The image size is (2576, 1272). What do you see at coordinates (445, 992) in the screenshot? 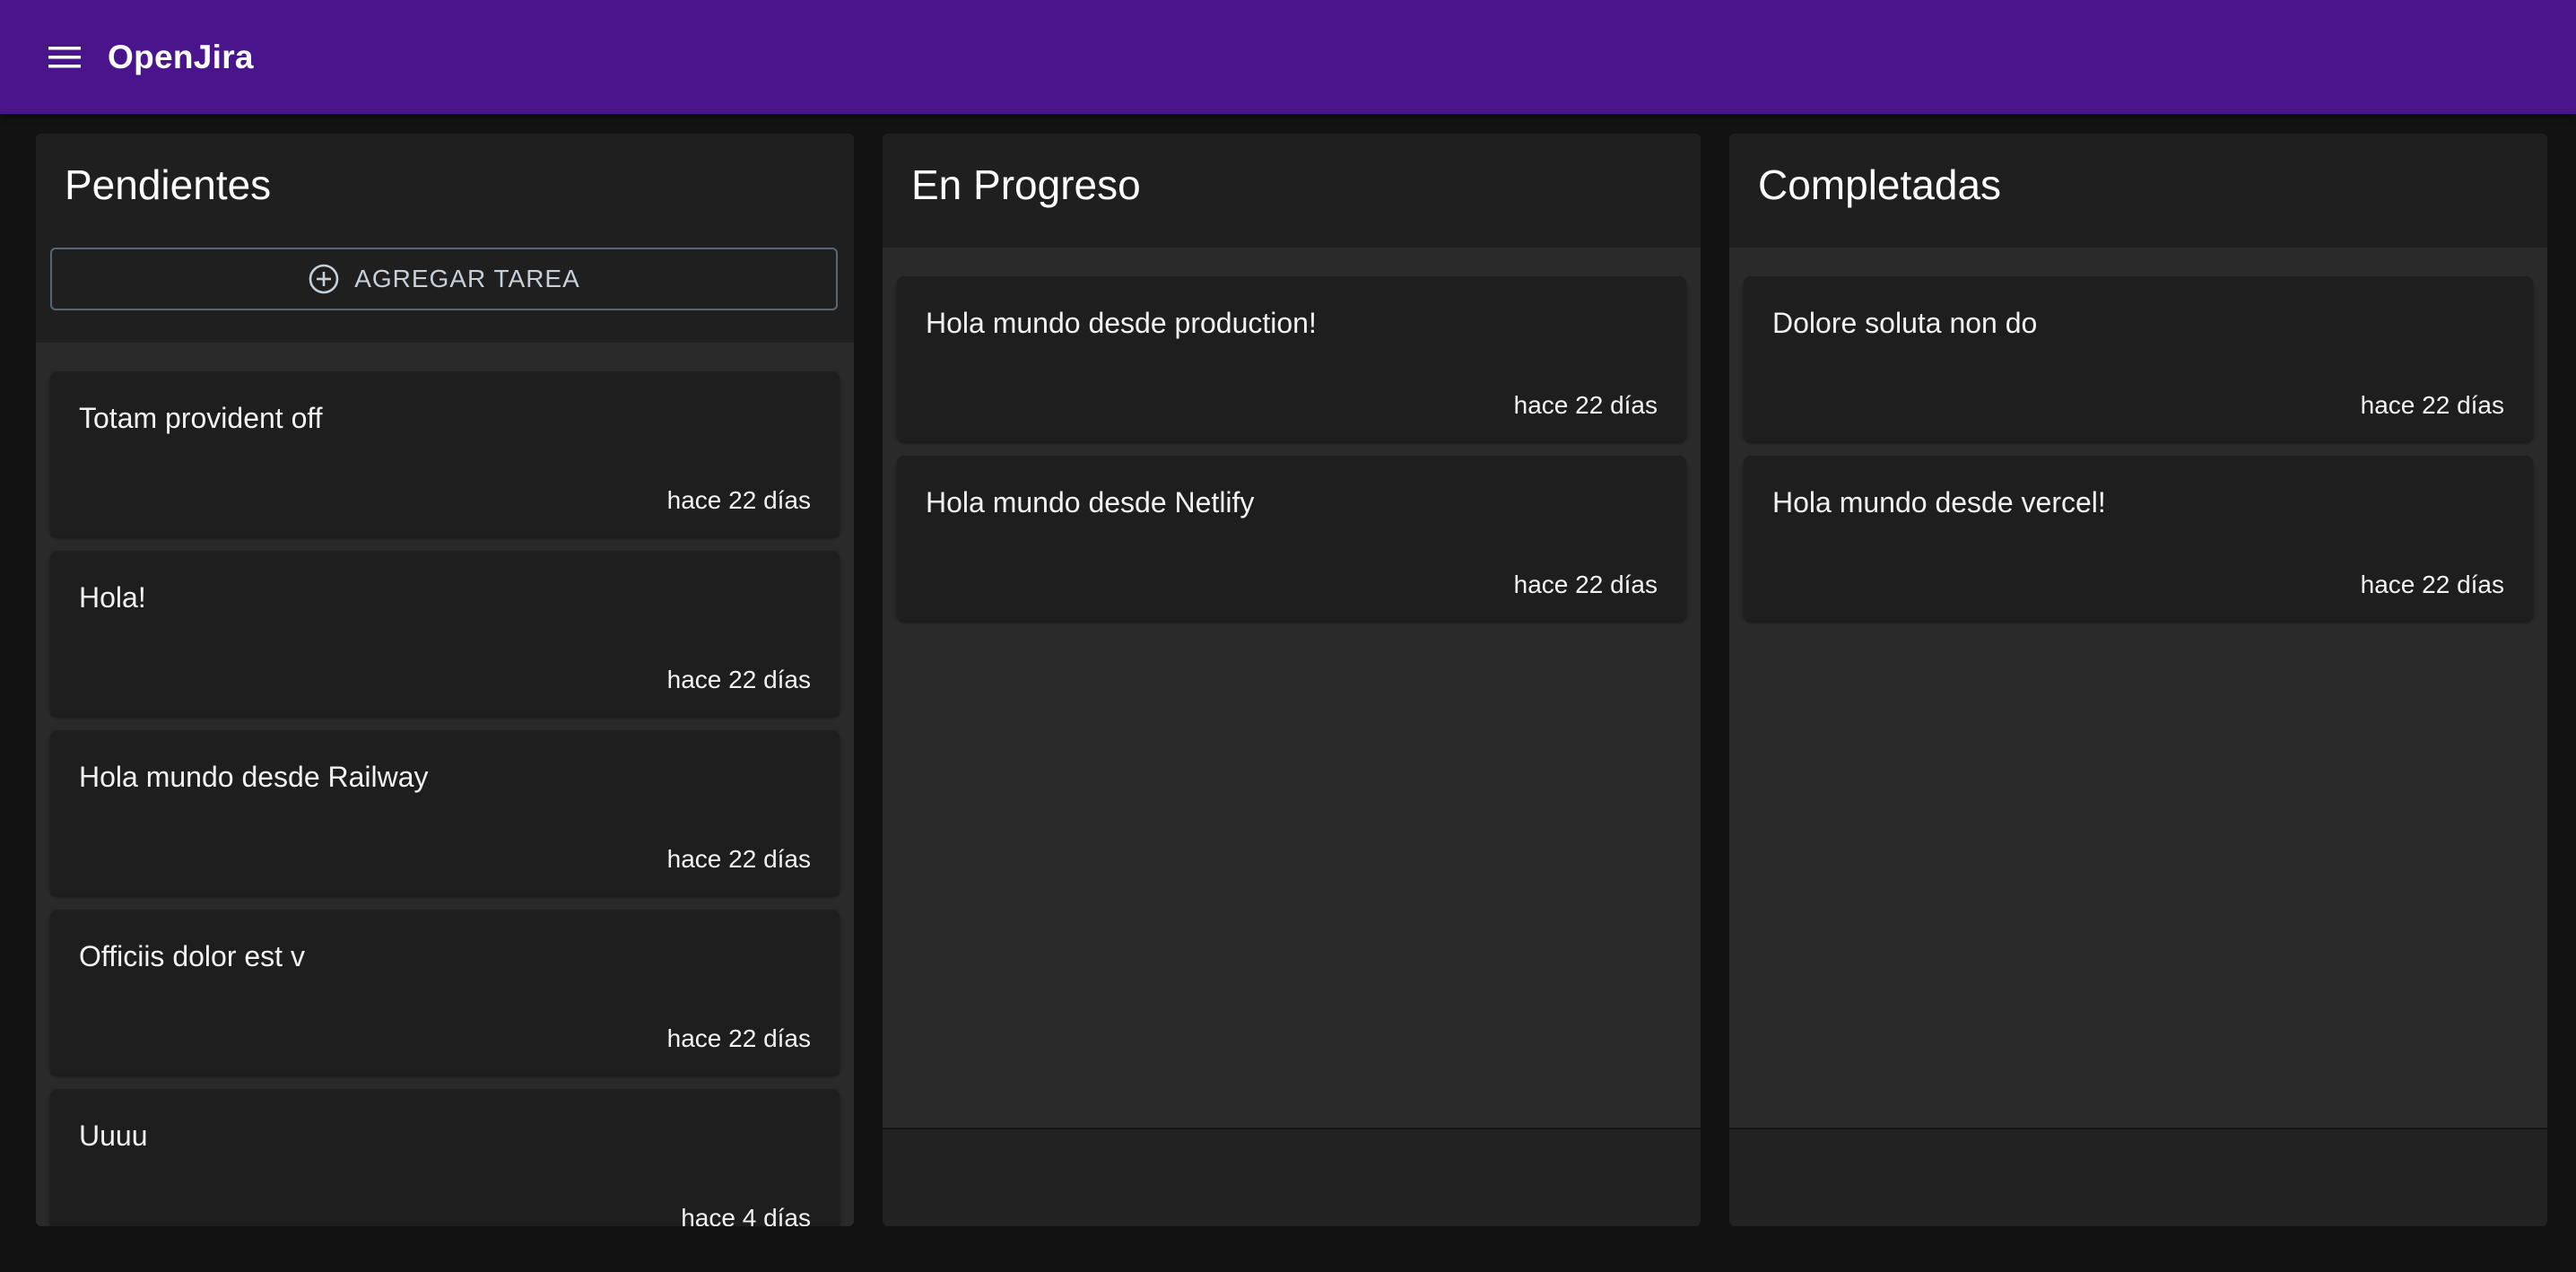
I see `task-card: Officiis dolor est v hace 22 días` at bounding box center [445, 992].